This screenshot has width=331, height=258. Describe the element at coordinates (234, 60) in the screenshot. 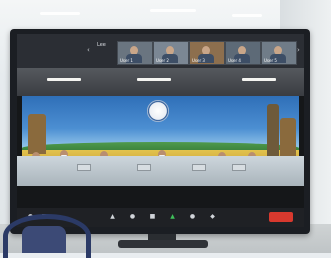

I see `tile-name: User 4` at that location.